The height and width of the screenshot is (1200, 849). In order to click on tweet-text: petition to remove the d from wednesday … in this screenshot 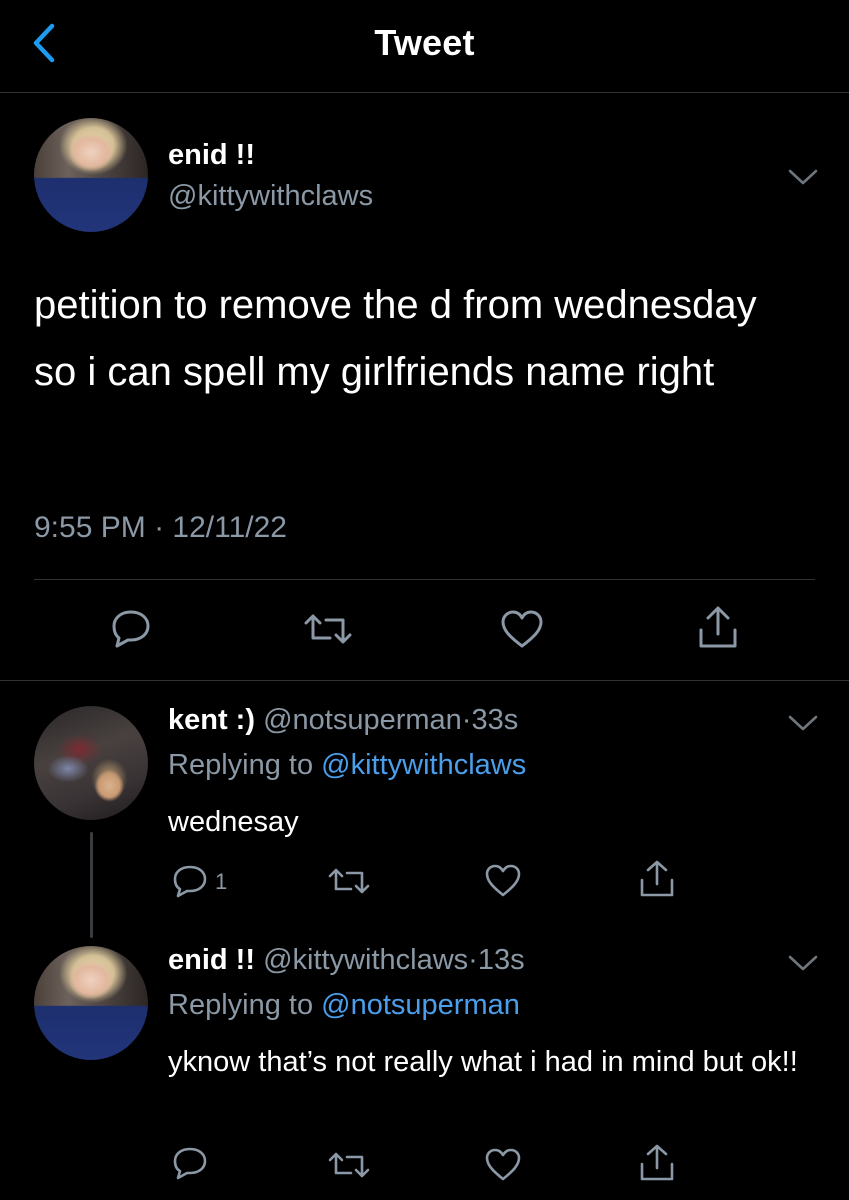, I will do `click(395, 338)`.